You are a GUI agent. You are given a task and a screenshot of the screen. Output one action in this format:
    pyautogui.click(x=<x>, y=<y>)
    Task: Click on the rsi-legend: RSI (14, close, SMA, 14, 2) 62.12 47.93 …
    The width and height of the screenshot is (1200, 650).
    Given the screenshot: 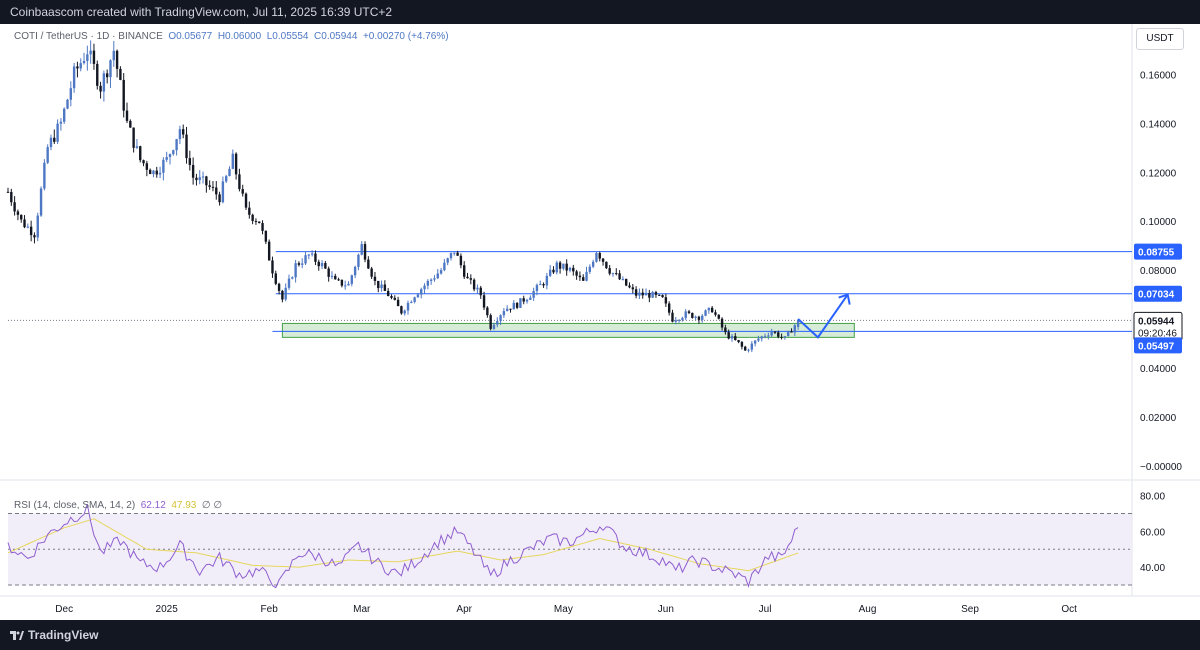 What is the action you would take?
    pyautogui.click(x=118, y=505)
    